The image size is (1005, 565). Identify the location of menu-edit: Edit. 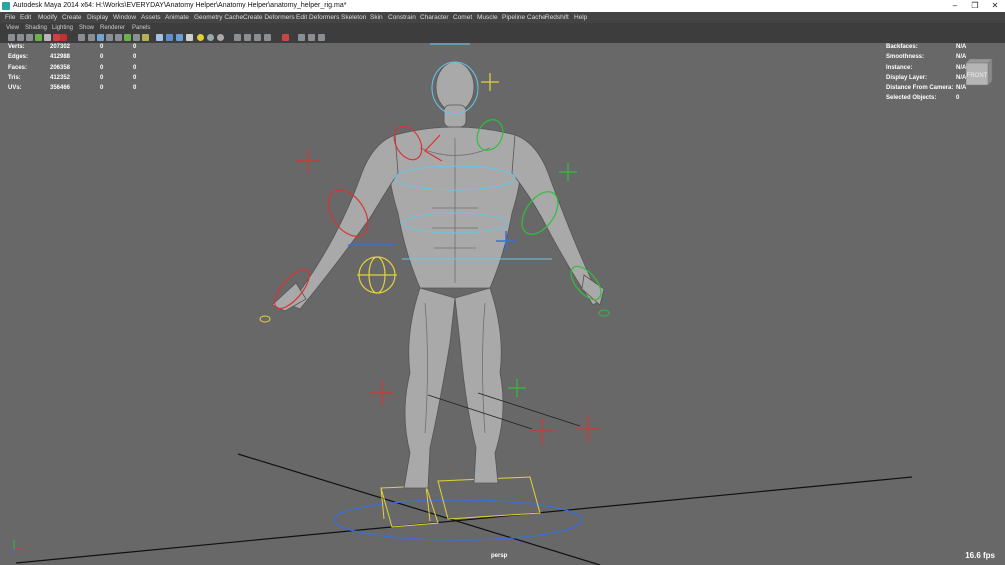
(25, 17).